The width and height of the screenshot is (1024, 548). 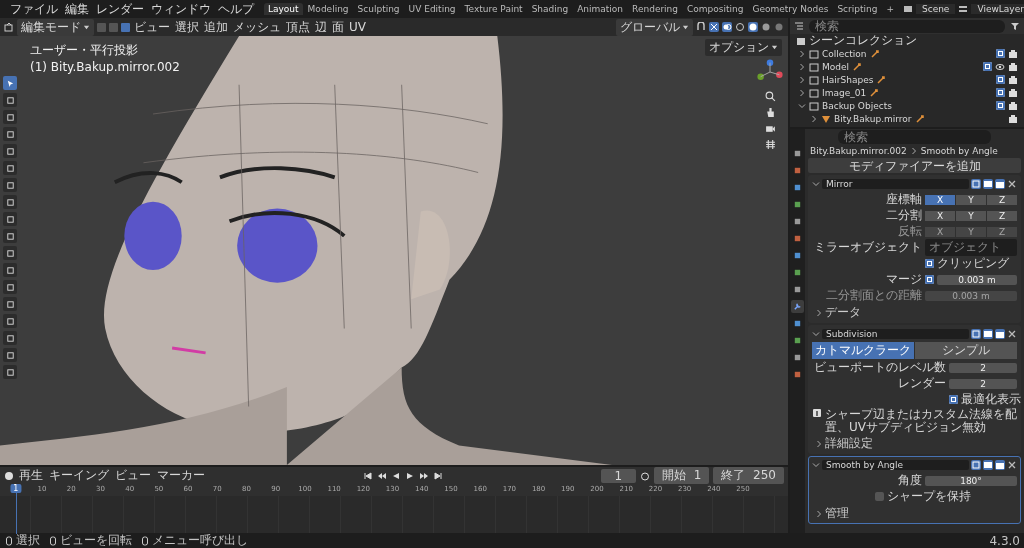 What do you see at coordinates (1015, 26) in the screenshot?
I see `filter-icon` at bounding box center [1015, 26].